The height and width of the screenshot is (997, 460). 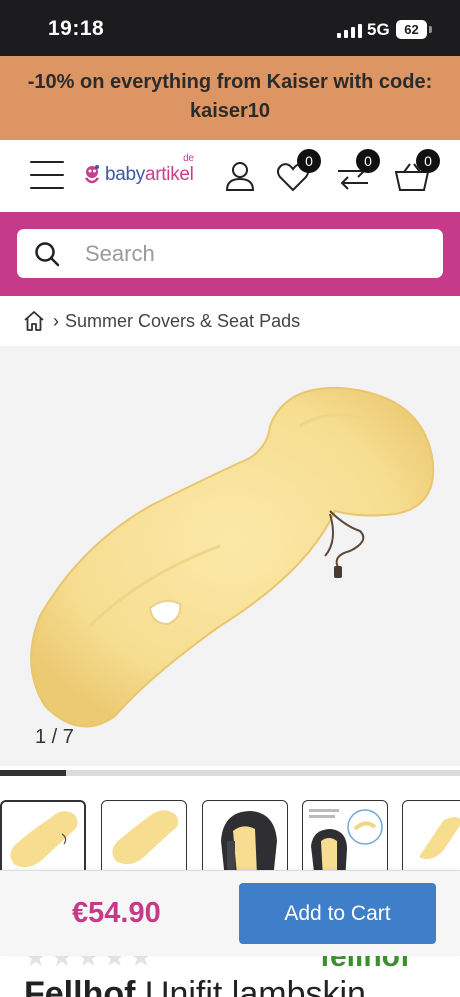 I want to click on logo: babyartikel de, so click(x=138, y=173).